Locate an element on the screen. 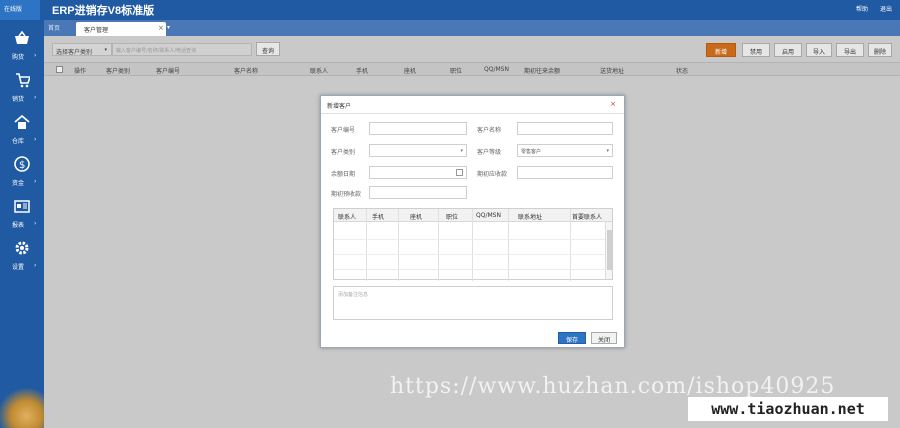 The image size is (900, 428). money-icon: $ is located at coordinates (22, 164).